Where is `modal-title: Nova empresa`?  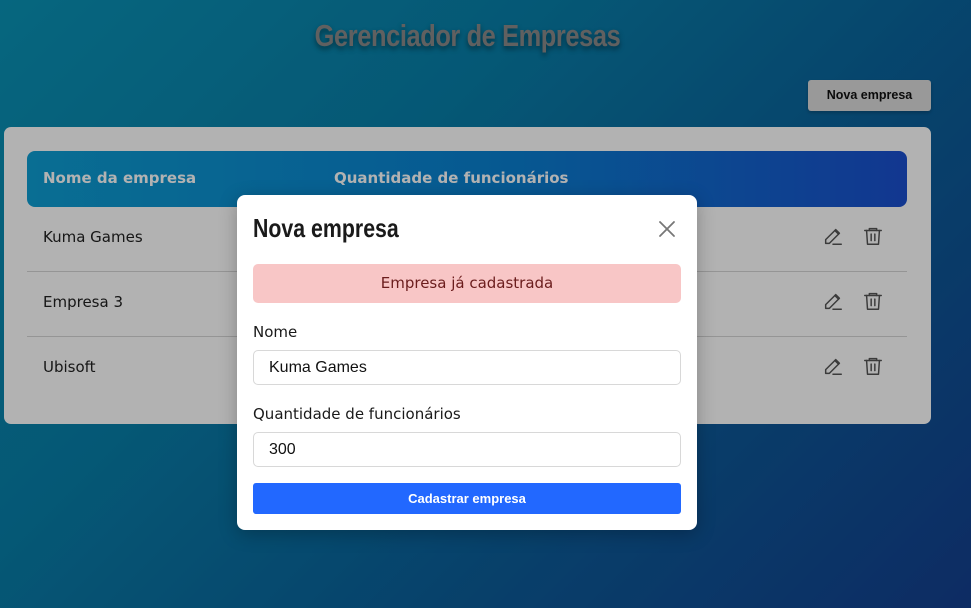 modal-title: Nova empresa is located at coordinates (326, 228).